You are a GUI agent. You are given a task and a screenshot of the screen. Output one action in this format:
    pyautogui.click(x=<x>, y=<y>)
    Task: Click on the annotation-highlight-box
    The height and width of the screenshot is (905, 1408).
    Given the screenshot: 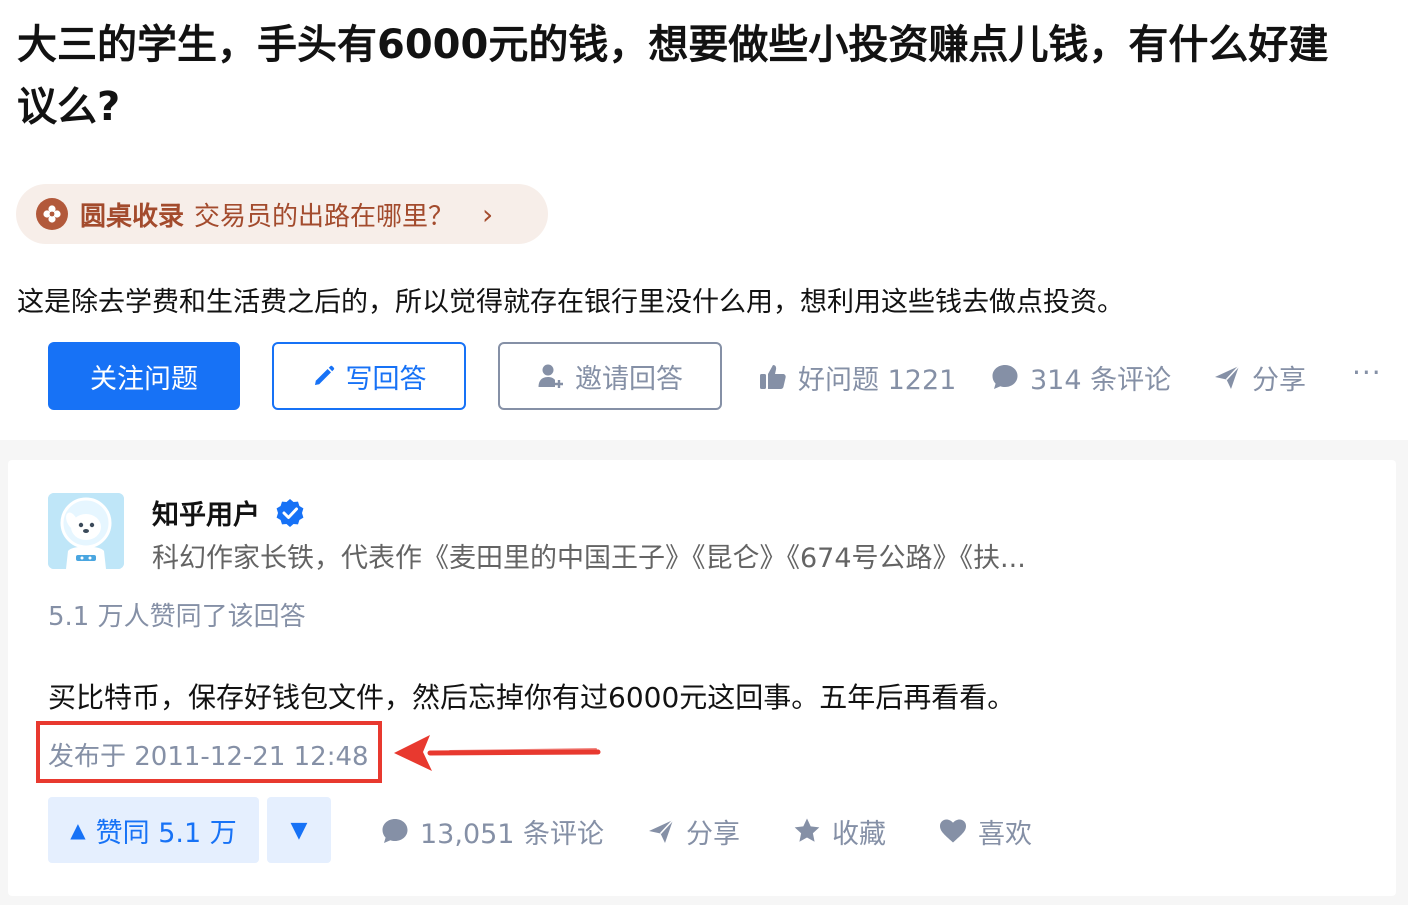 What is the action you would take?
    pyautogui.click(x=209, y=752)
    